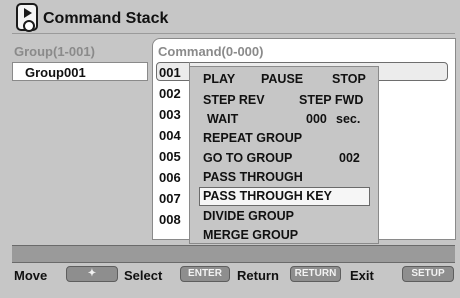  What do you see at coordinates (172, 73) in the screenshot?
I see `command-row-number: 001` at bounding box center [172, 73].